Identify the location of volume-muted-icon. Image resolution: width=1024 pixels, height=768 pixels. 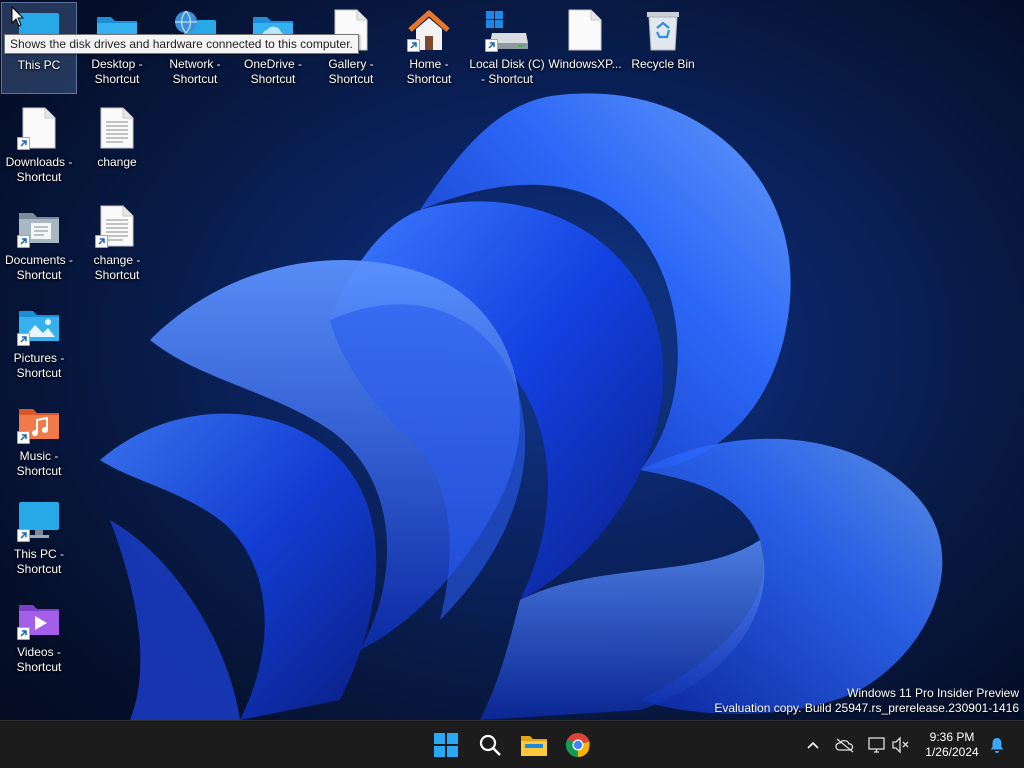
(900, 745).